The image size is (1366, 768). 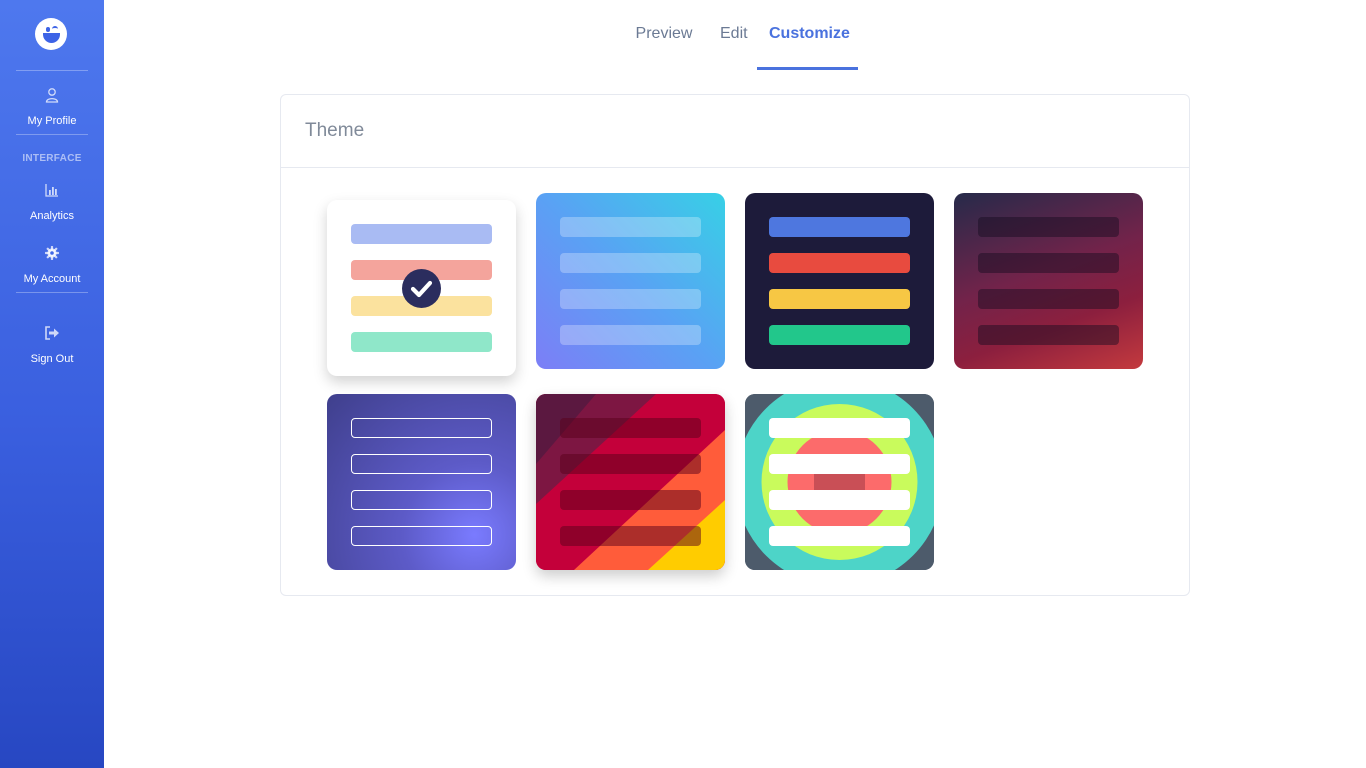 I want to click on theme-option-light, so click(x=421, y=288).